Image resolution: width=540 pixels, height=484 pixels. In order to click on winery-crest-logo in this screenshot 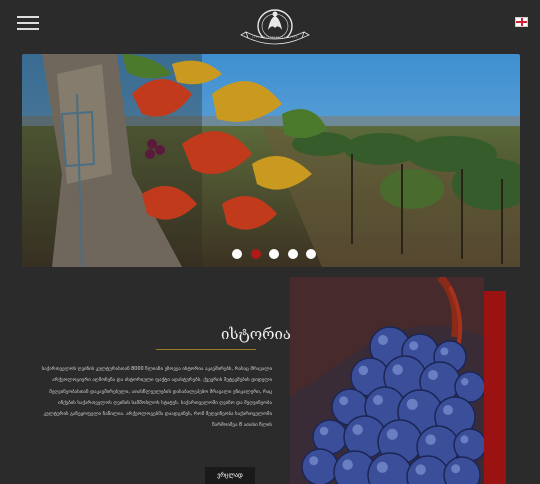, I will do `click(275, 25)`.